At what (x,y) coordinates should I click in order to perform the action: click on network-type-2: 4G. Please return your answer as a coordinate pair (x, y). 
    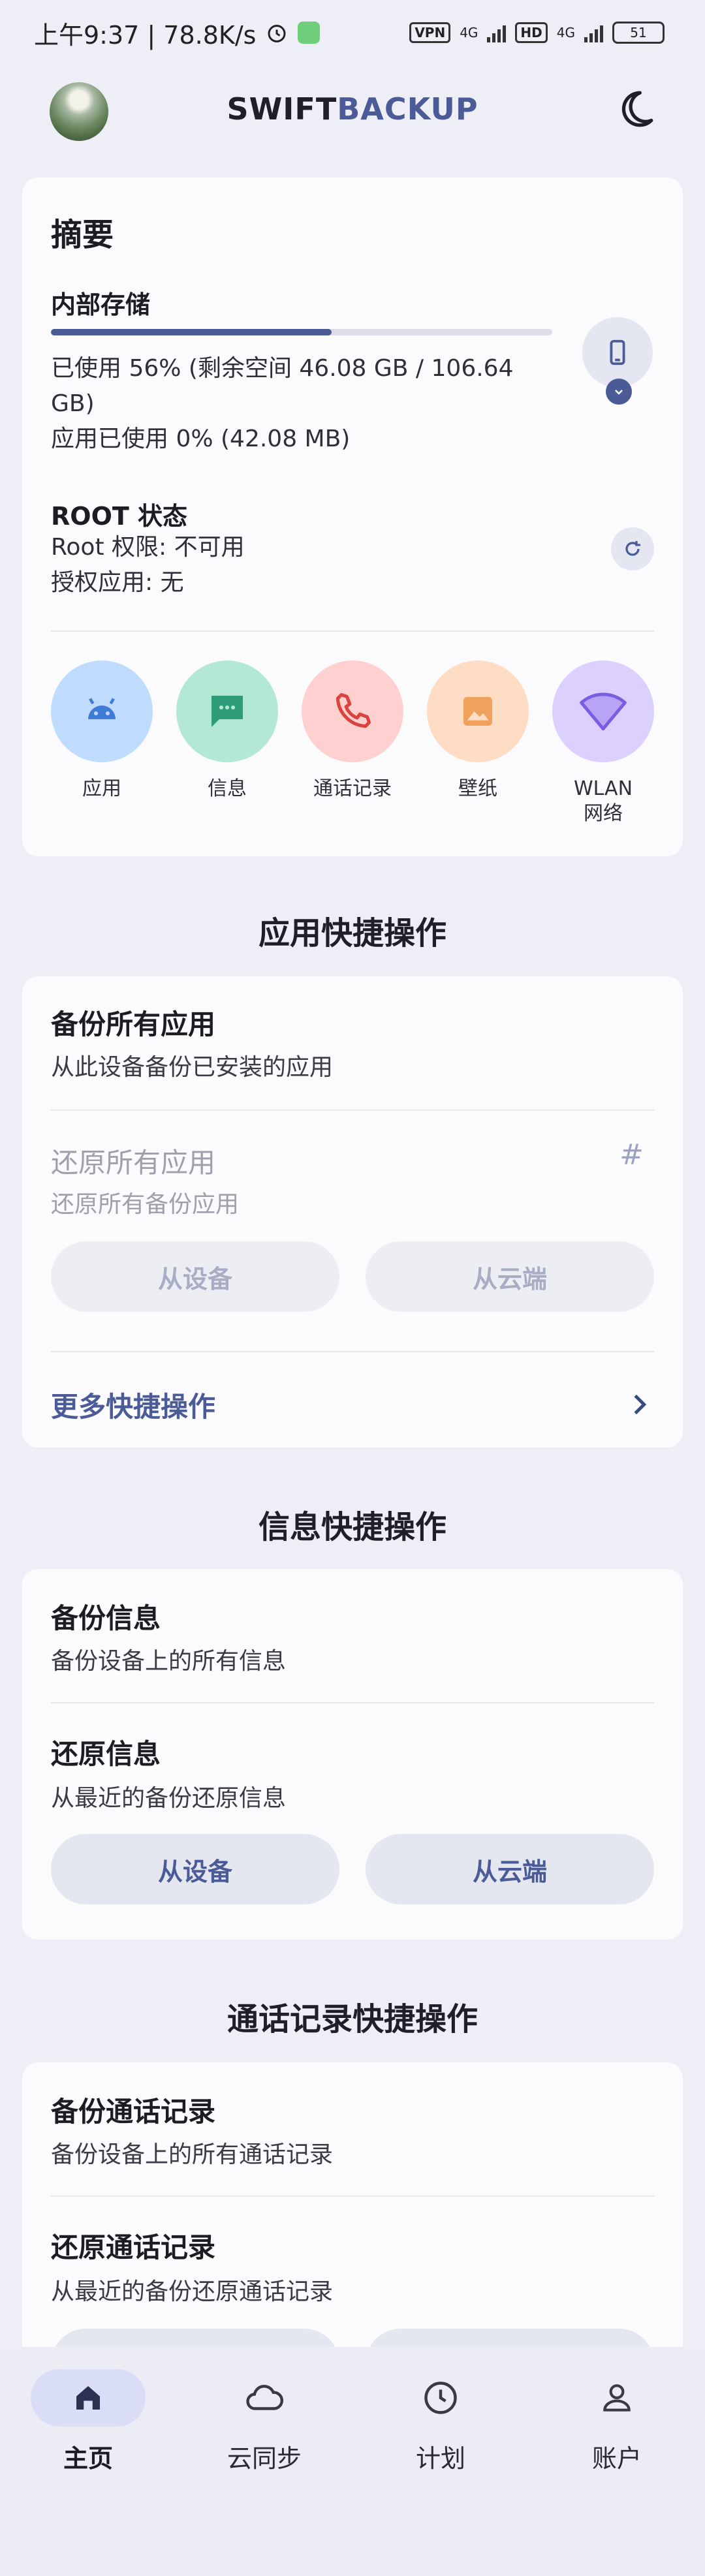
    Looking at the image, I should click on (565, 32).